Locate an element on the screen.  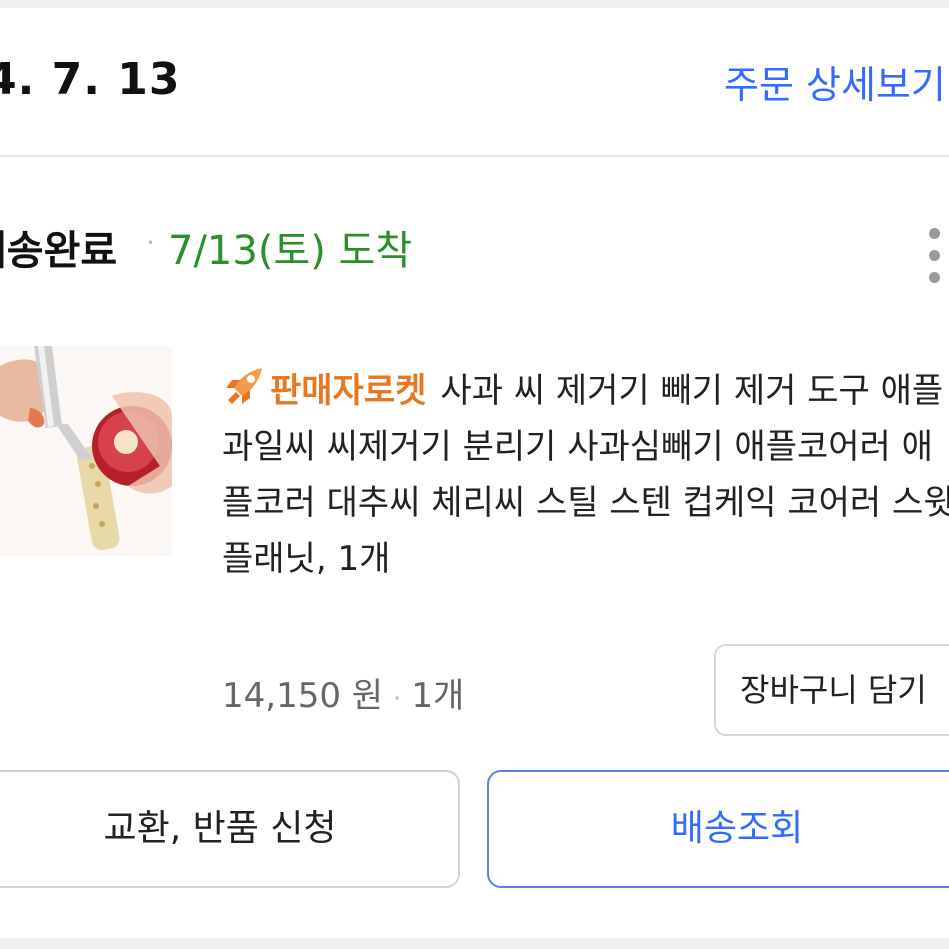
apple-corer-product-image is located at coordinates (86, 451).